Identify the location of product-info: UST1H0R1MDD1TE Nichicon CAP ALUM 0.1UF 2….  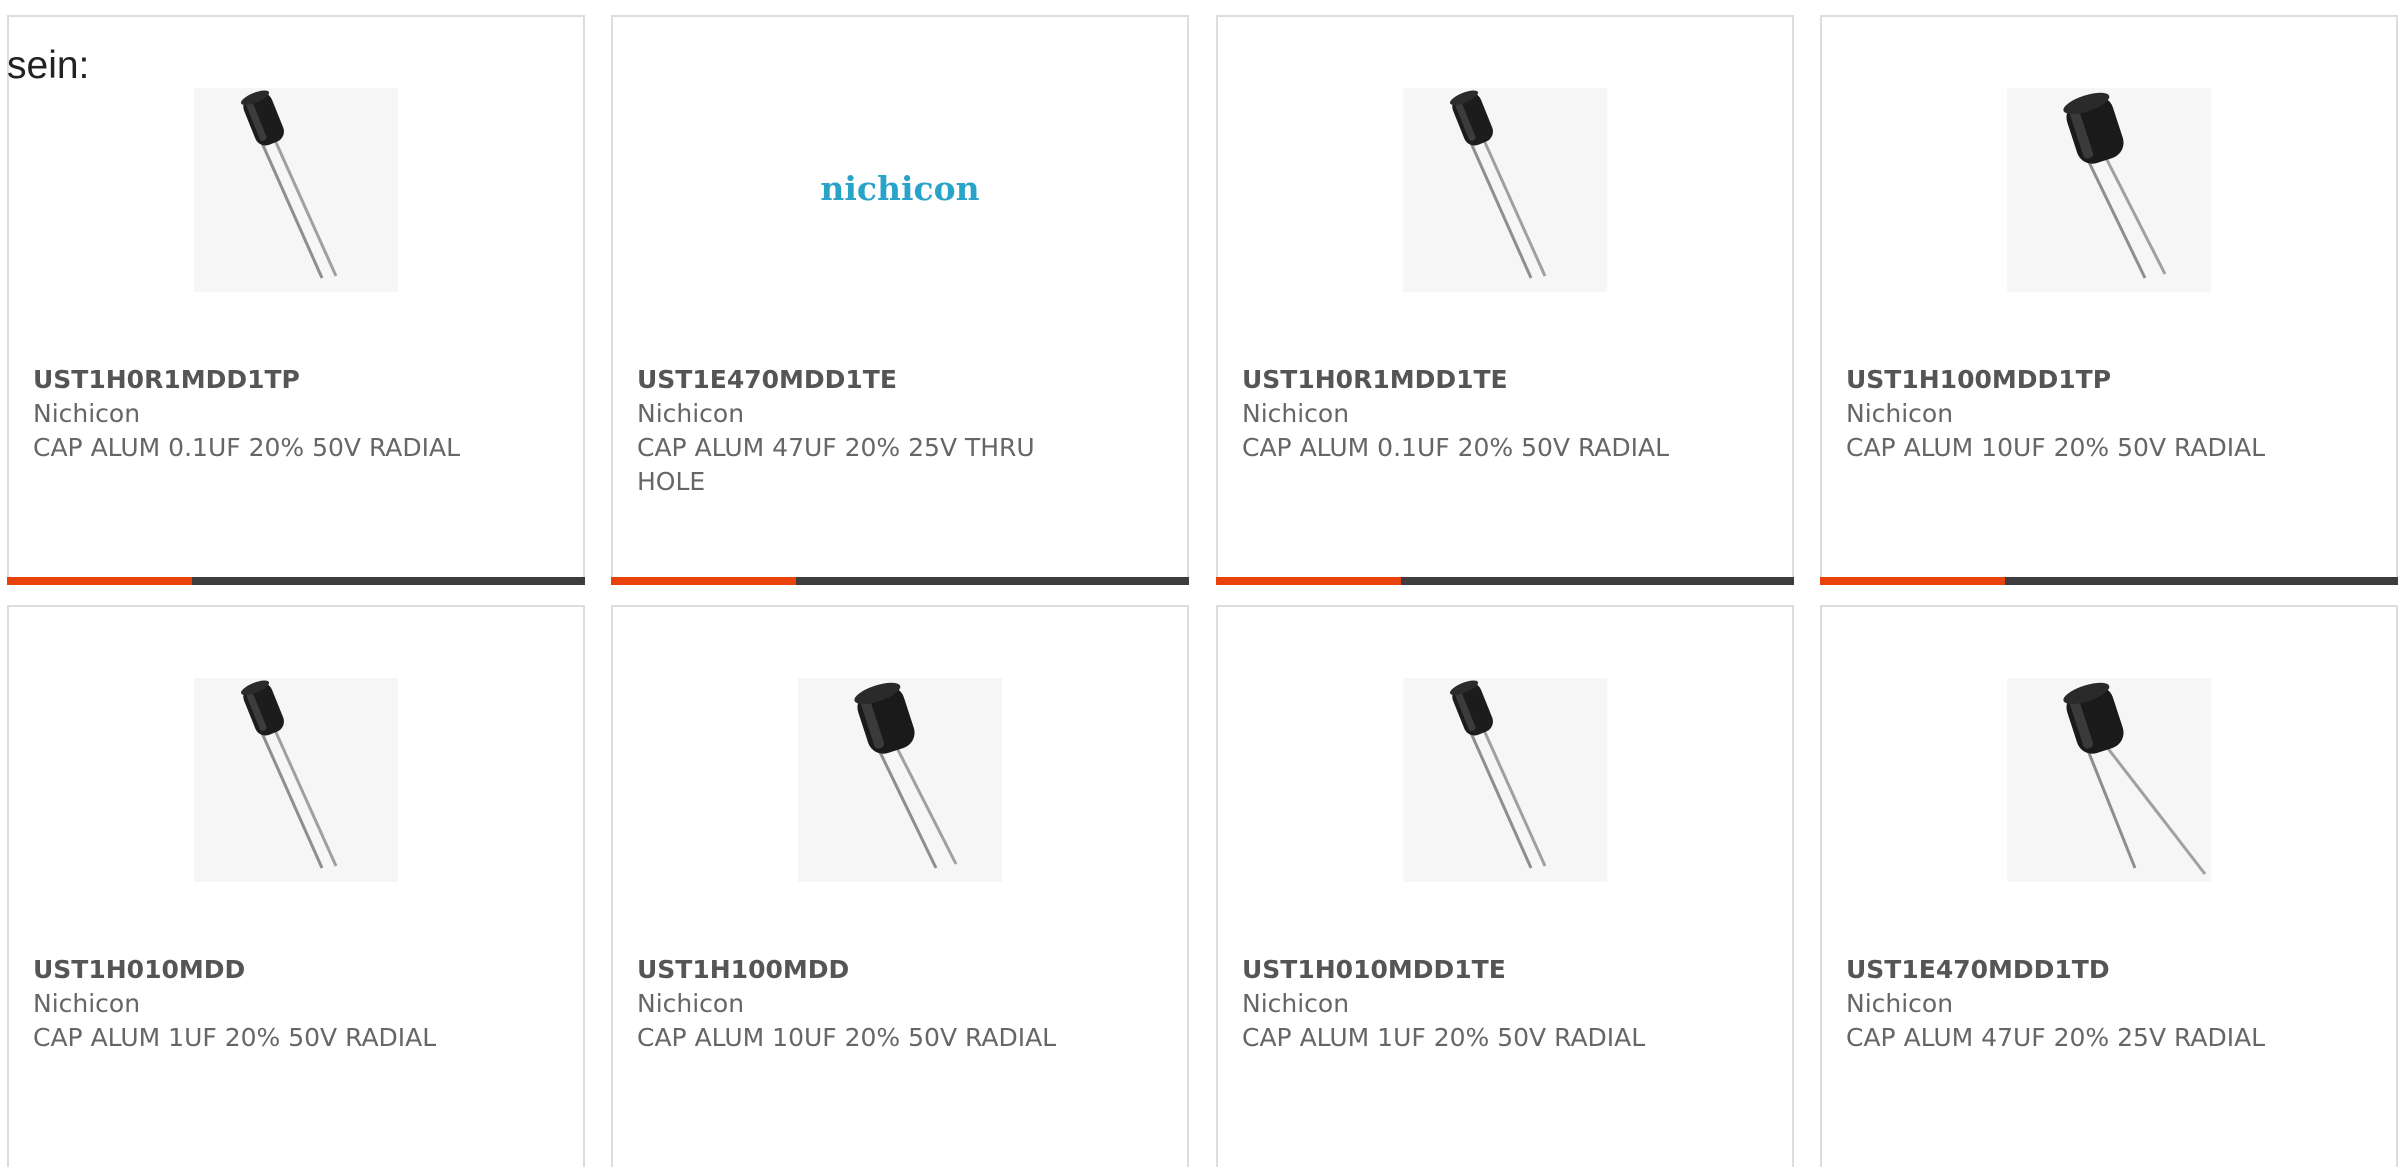
(1505, 414).